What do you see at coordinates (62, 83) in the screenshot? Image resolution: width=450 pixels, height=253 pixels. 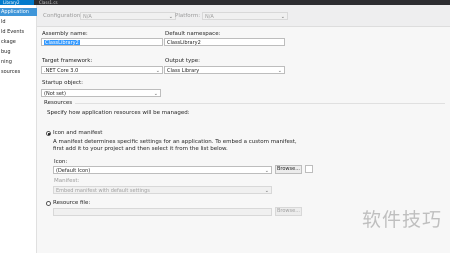 I see `startup-object-label: Startup object:` at bounding box center [62, 83].